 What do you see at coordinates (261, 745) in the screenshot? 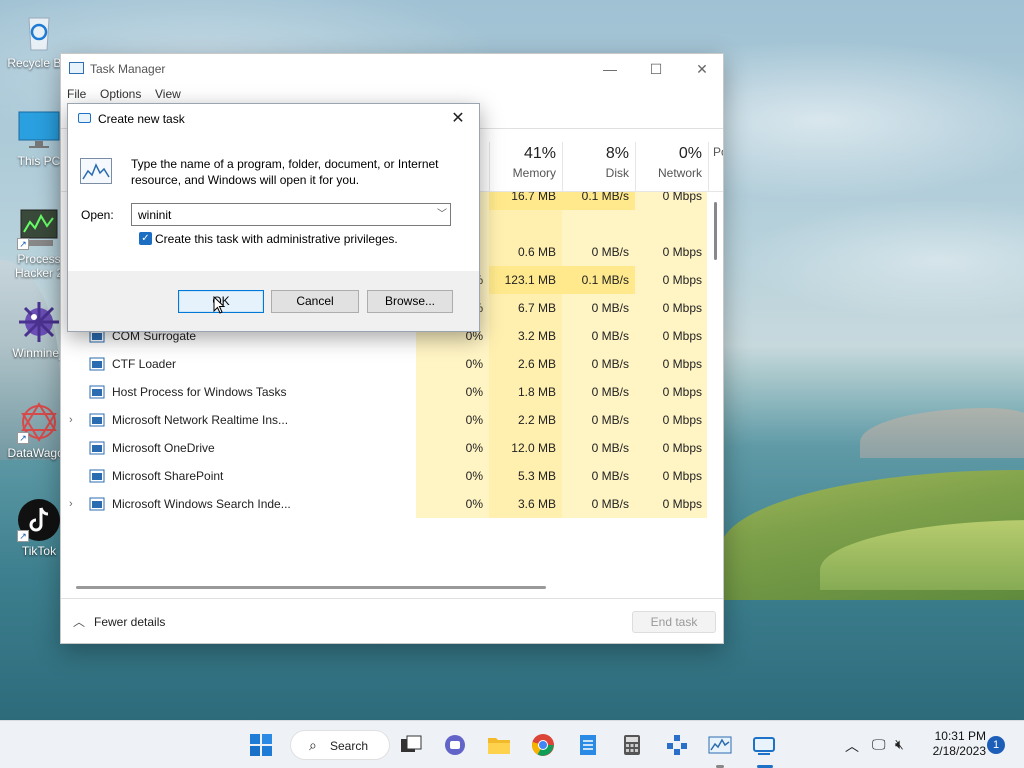
I see `start-icon` at bounding box center [261, 745].